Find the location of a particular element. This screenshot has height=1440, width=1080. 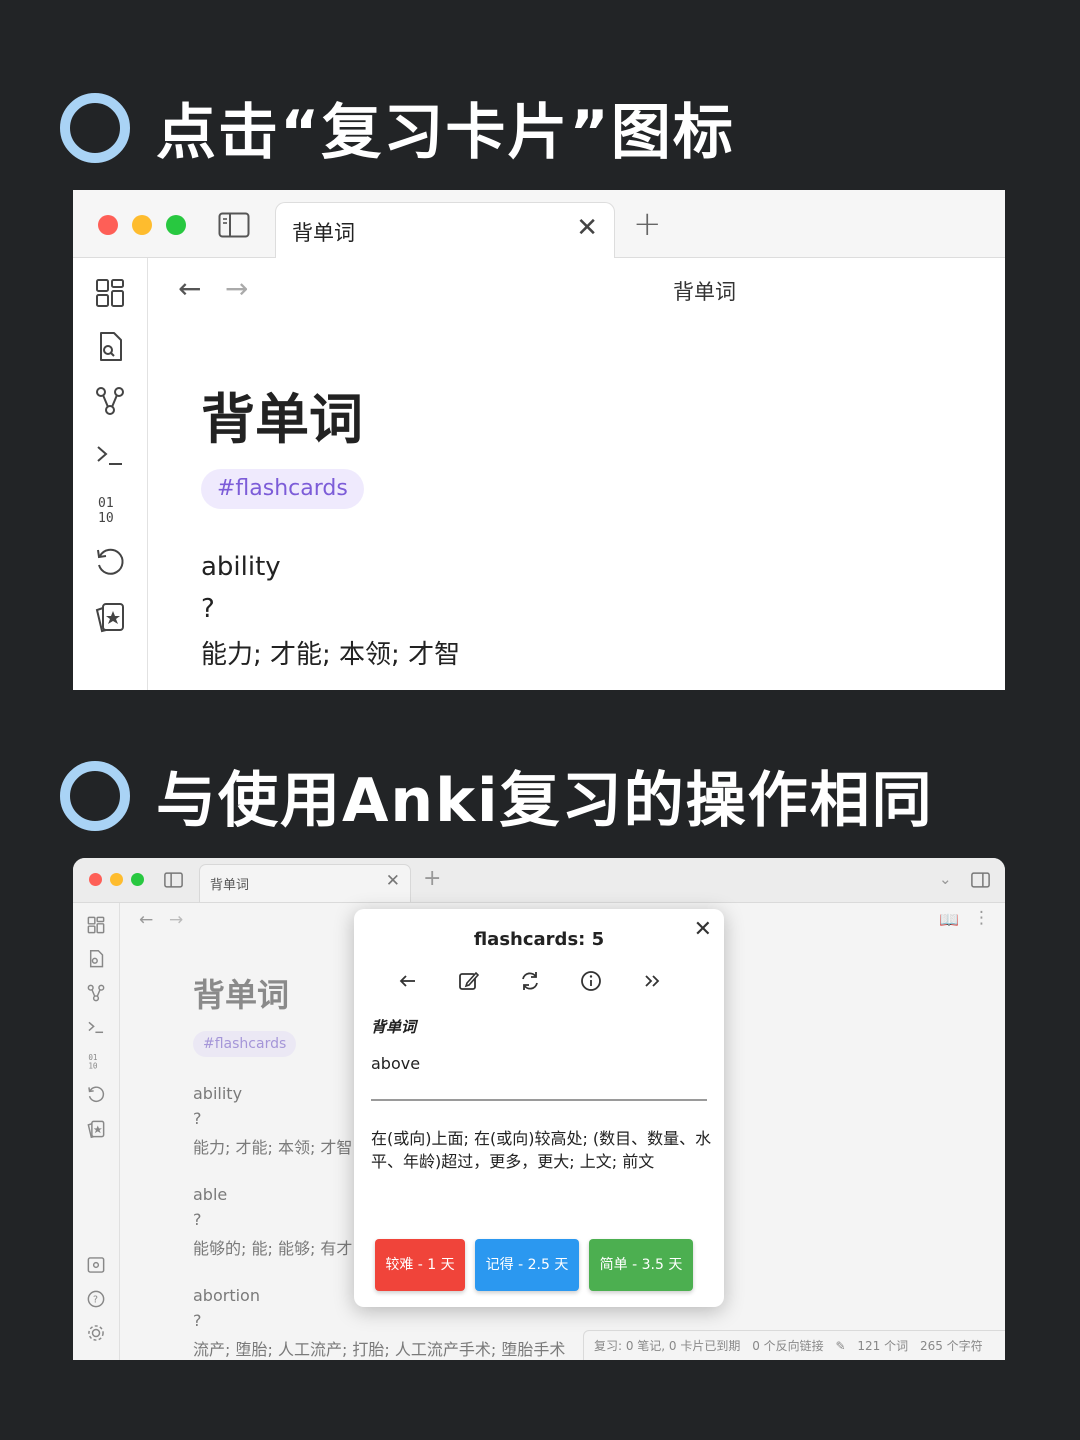

status-review: 复习: 0 笔记, 0 卡片已到期 is located at coordinates (667, 1346).